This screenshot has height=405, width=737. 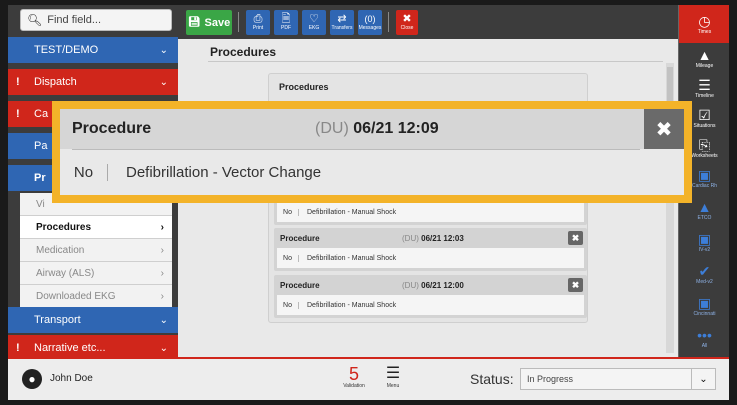 I want to click on sidebar-subitem-label: Airway (ALS), so click(x=65, y=273).